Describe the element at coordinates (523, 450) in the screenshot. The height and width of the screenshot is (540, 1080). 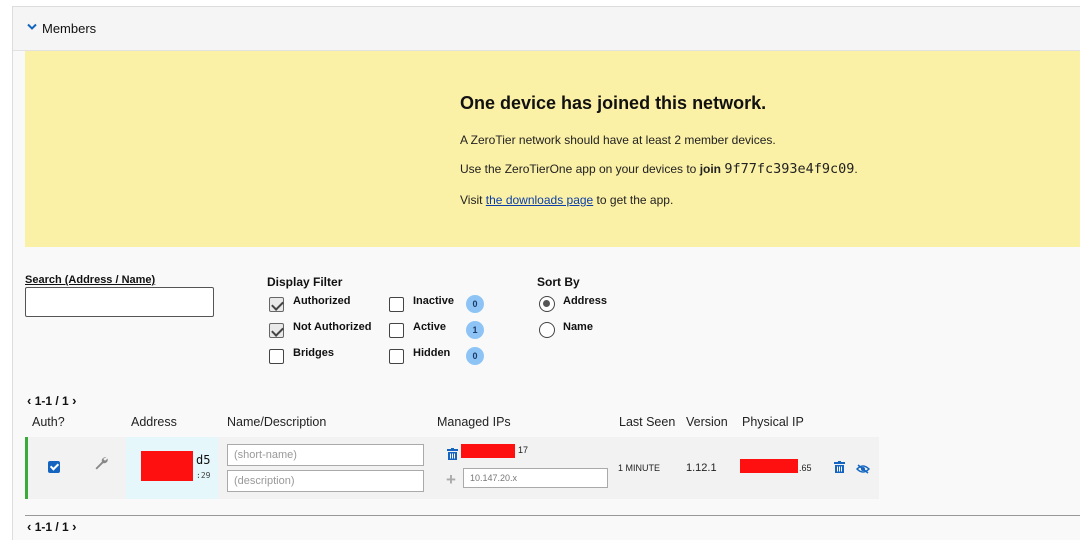
I see `managed-ip-suffix: 17` at that location.